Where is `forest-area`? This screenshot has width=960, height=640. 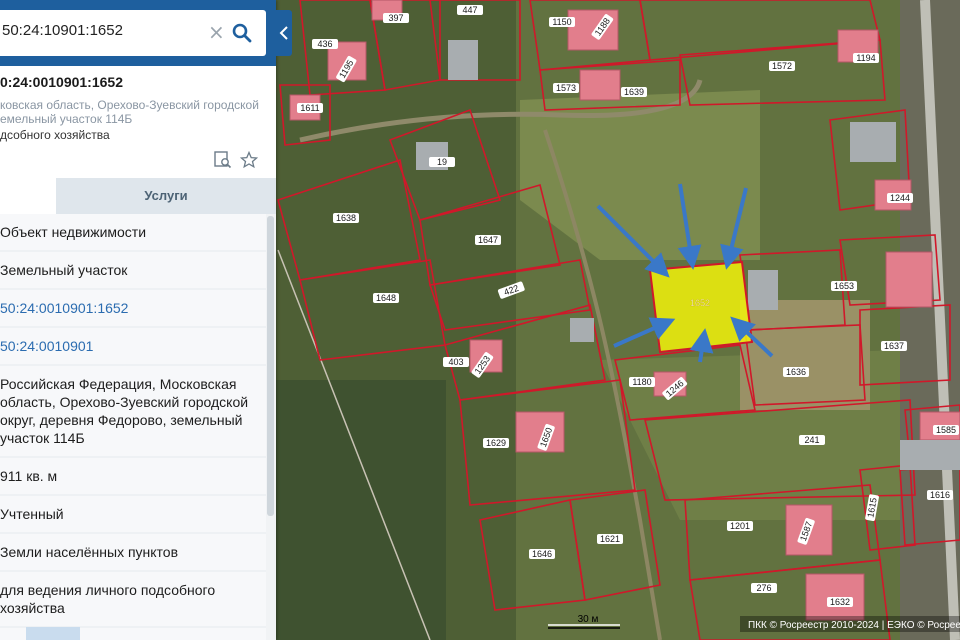 forest-area is located at coordinates (361, 510).